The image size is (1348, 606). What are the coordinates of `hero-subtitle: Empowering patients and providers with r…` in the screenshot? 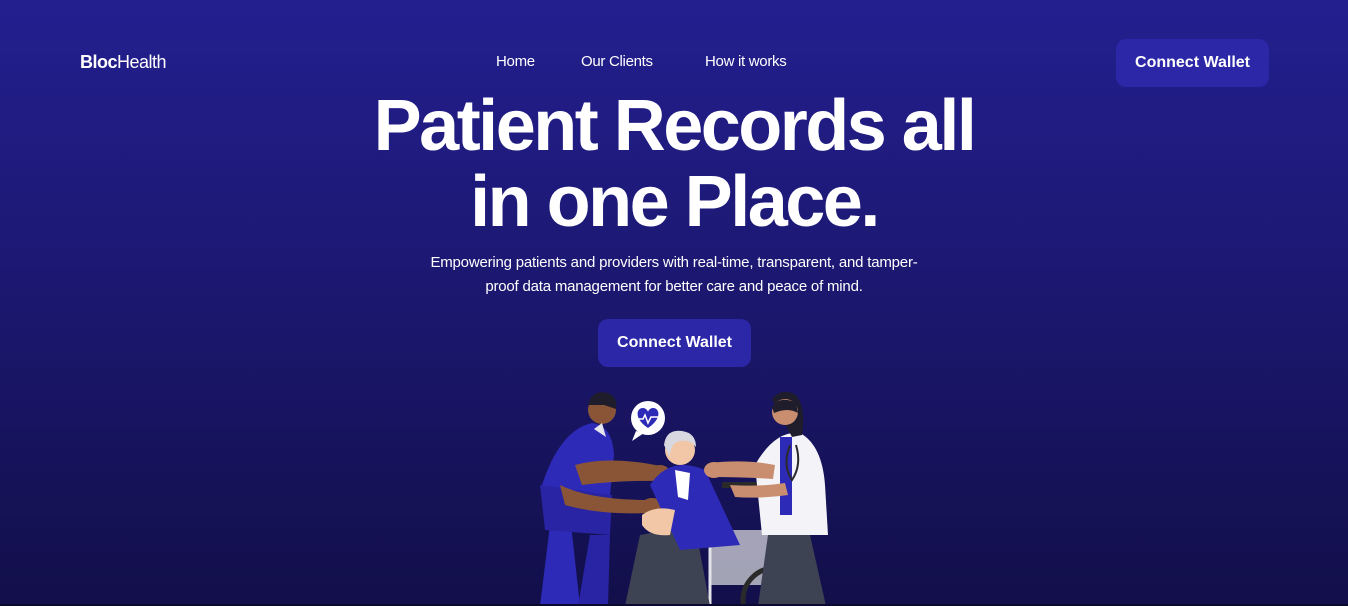 It's located at (674, 275).